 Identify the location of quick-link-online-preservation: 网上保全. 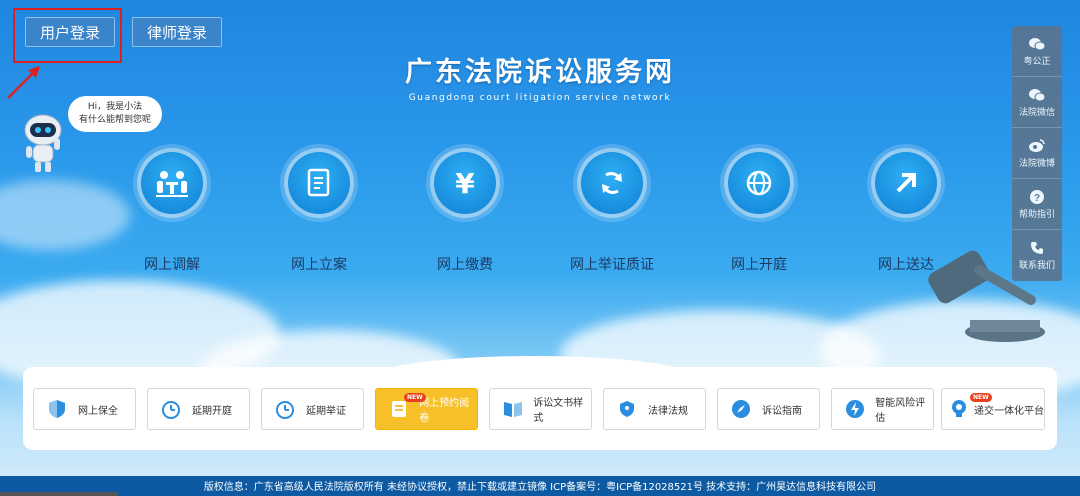
(84, 409).